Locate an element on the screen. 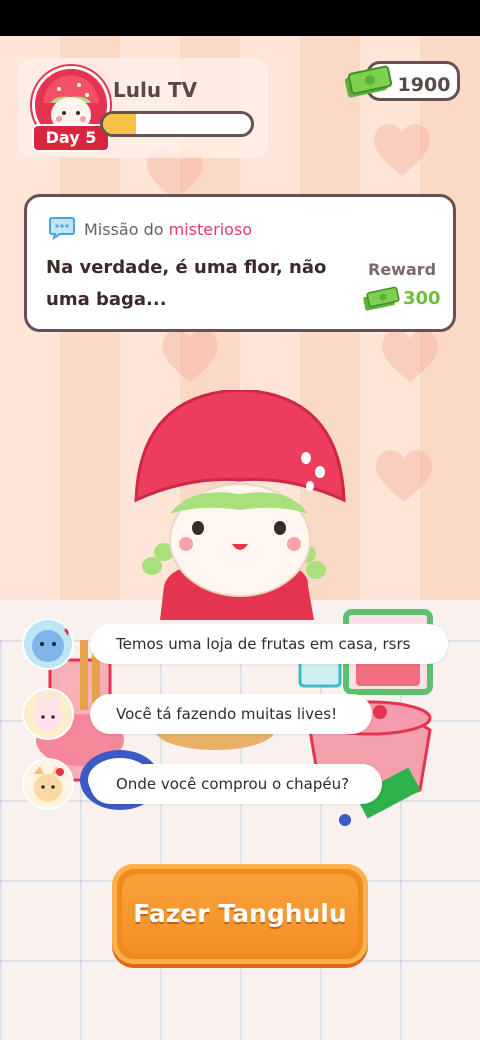 The width and height of the screenshot is (480, 1040). mission-title: Missão do misterioso is located at coordinates (168, 229).